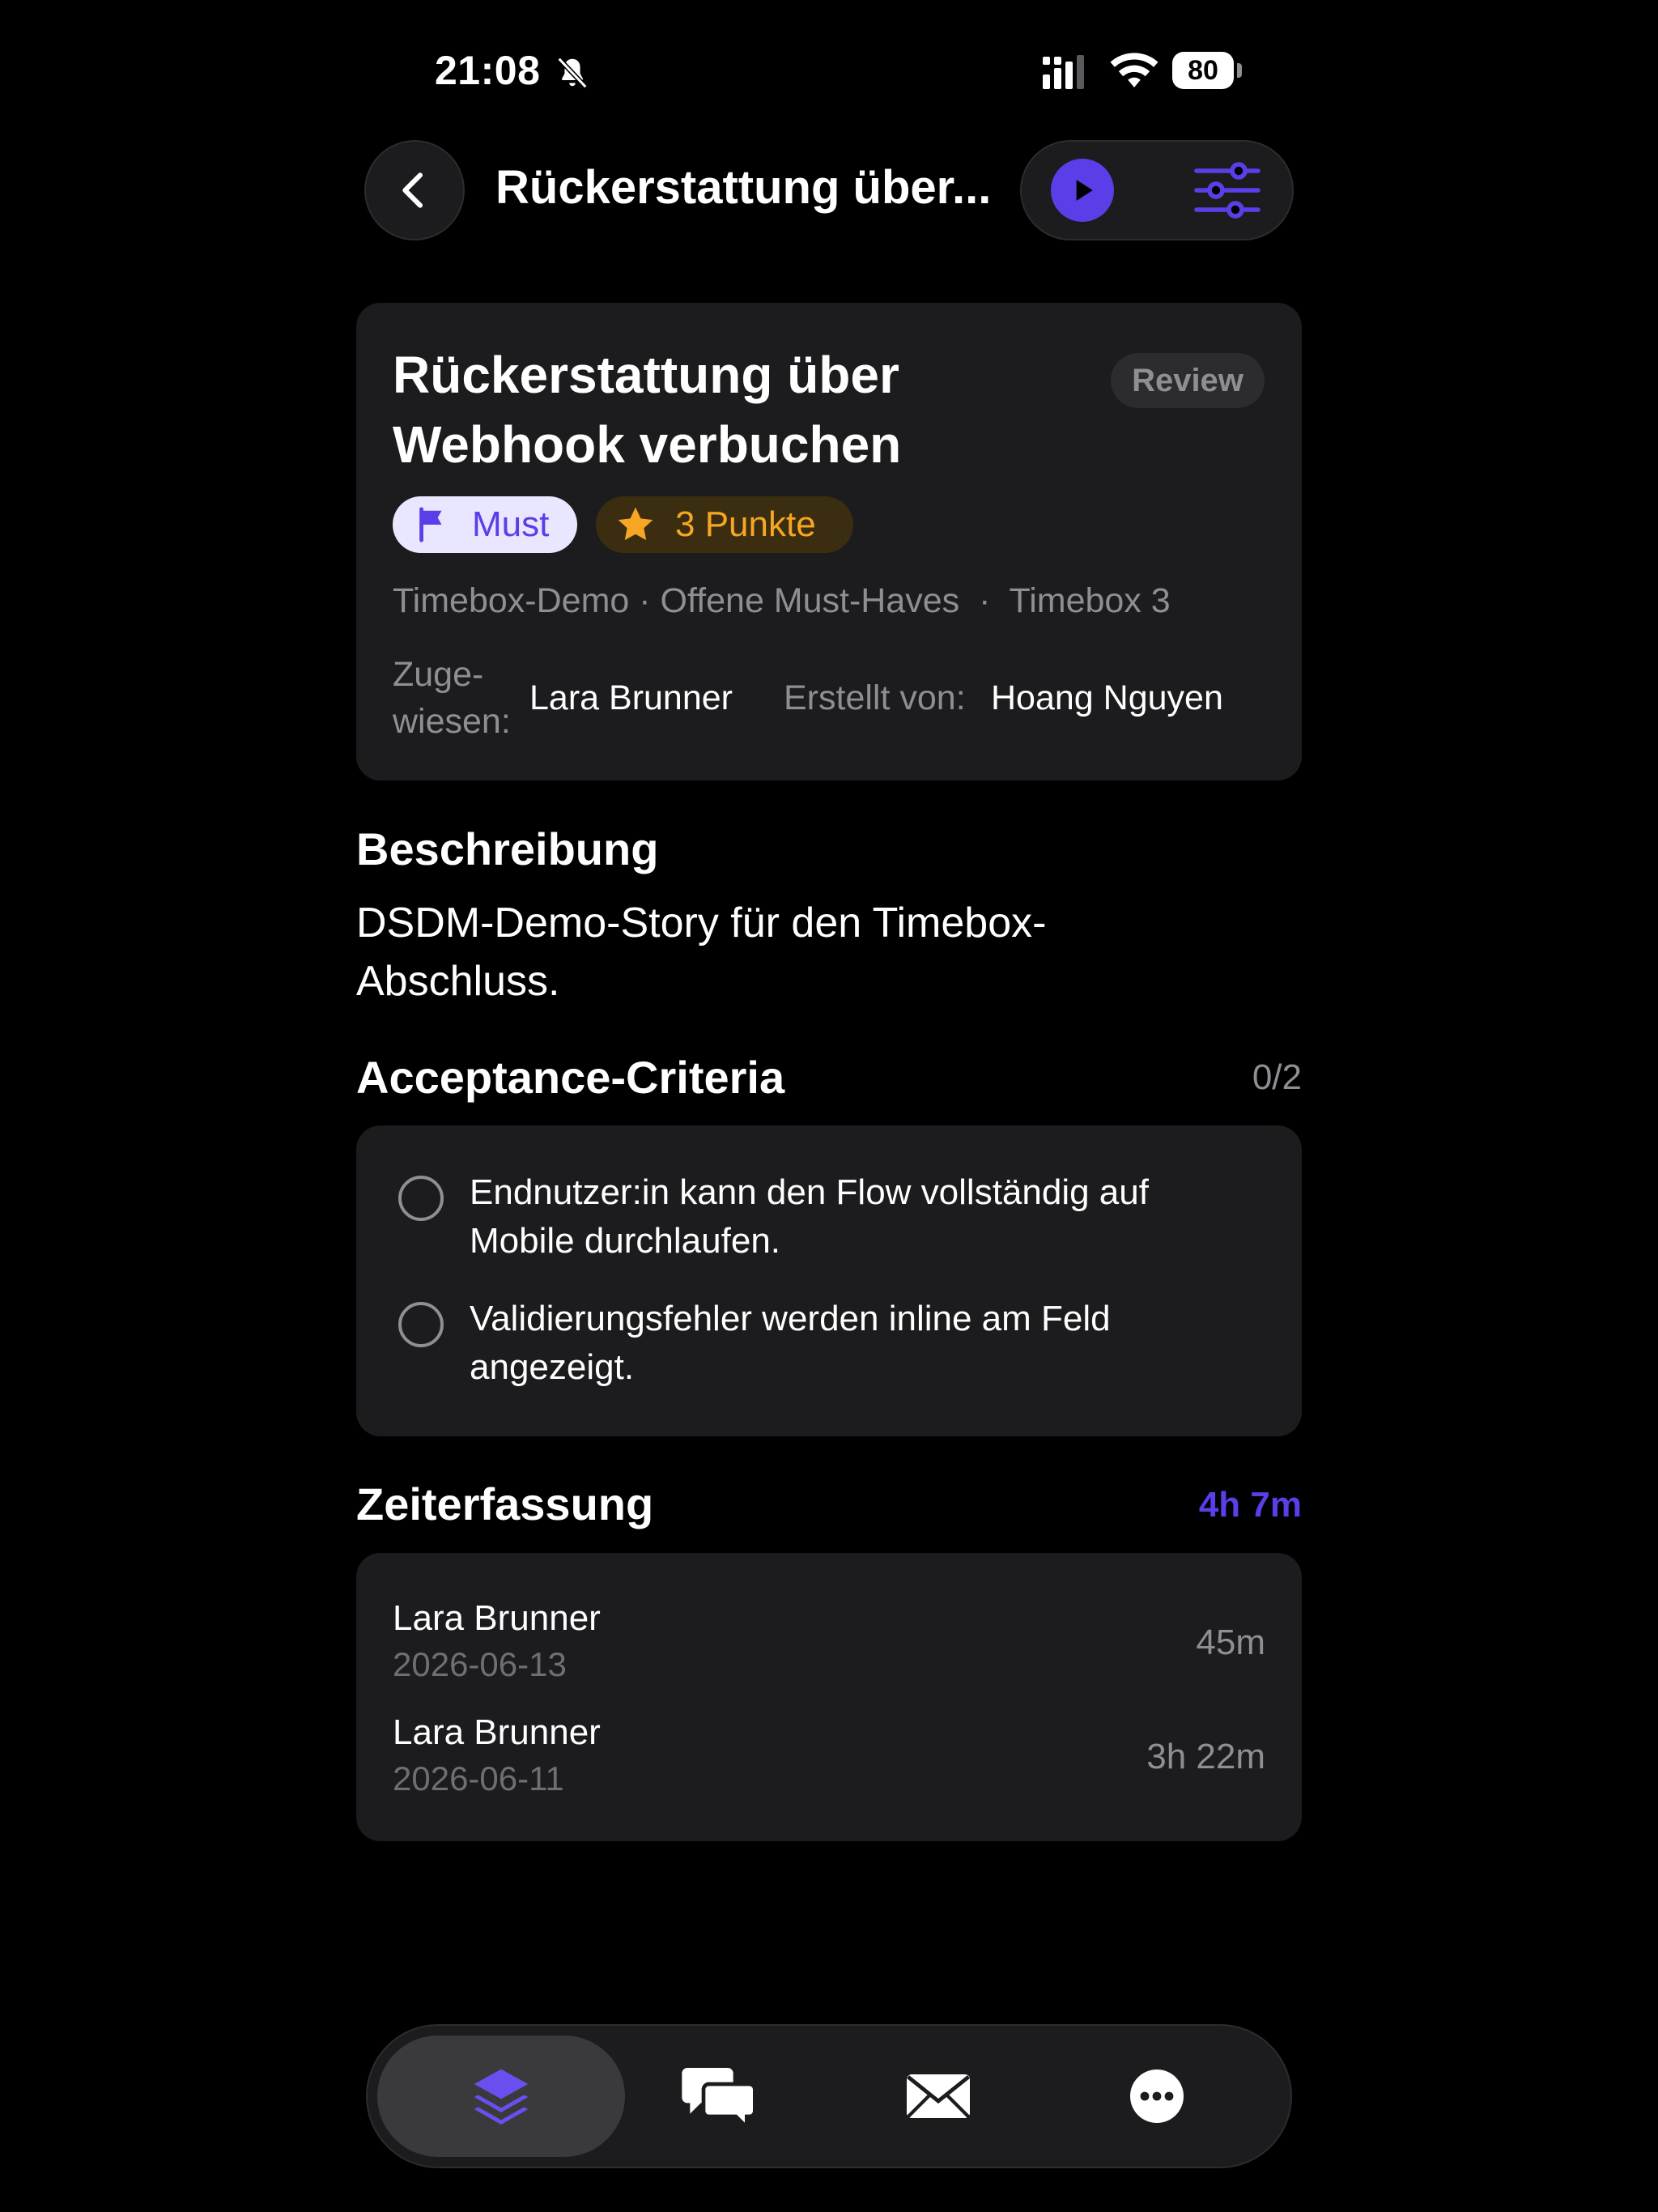 The image size is (1658, 2212). I want to click on cellular-signal-icon, so click(1063, 72).